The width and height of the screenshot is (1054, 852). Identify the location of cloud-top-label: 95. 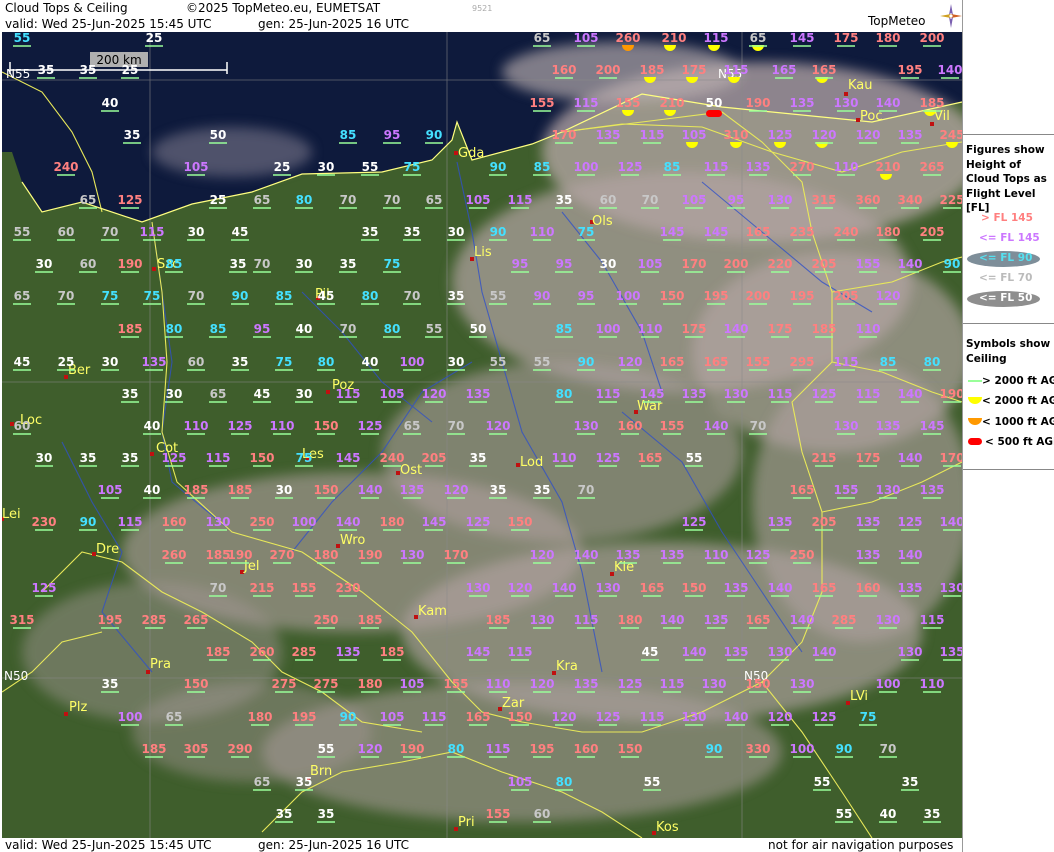
(392, 135).